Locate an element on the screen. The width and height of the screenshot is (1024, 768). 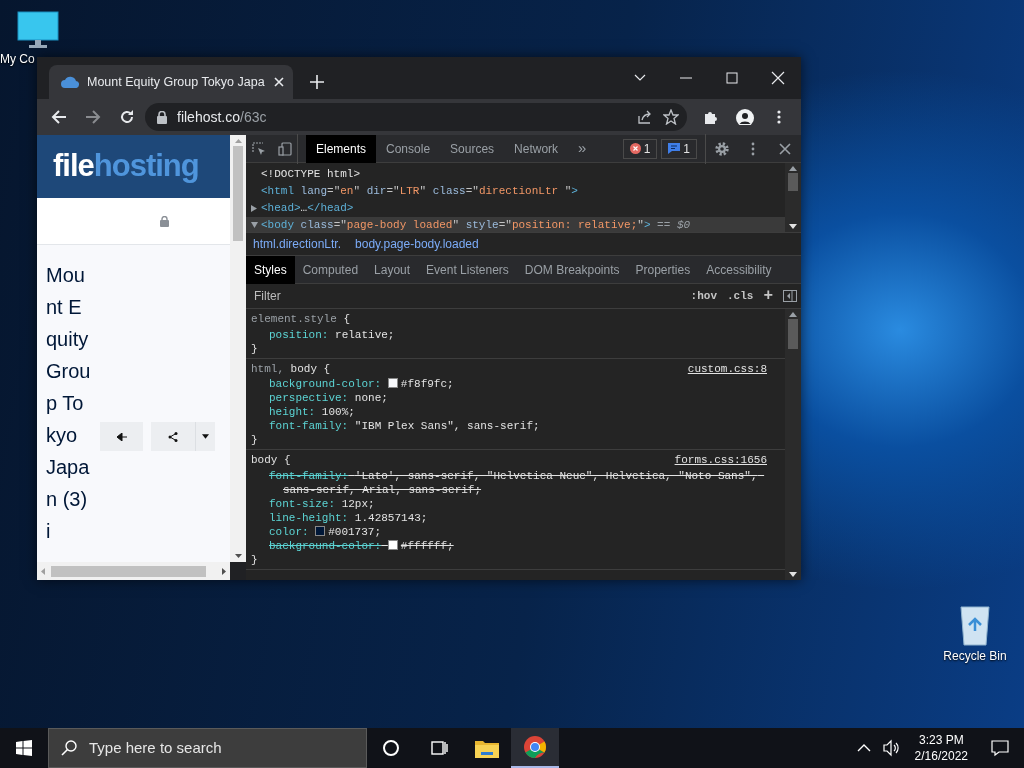
css-declaration: background-color: #f8f9fc; is located at coordinates (516, 384).